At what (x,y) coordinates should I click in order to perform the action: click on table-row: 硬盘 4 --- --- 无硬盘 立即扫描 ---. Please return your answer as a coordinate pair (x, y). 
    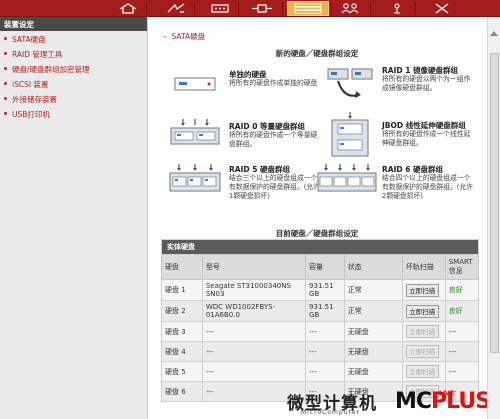
    Looking at the image, I should click on (320, 351).